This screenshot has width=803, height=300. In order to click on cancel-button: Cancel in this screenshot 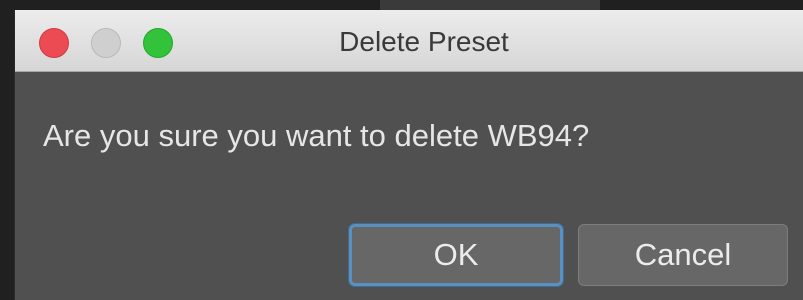, I will do `click(683, 255)`.